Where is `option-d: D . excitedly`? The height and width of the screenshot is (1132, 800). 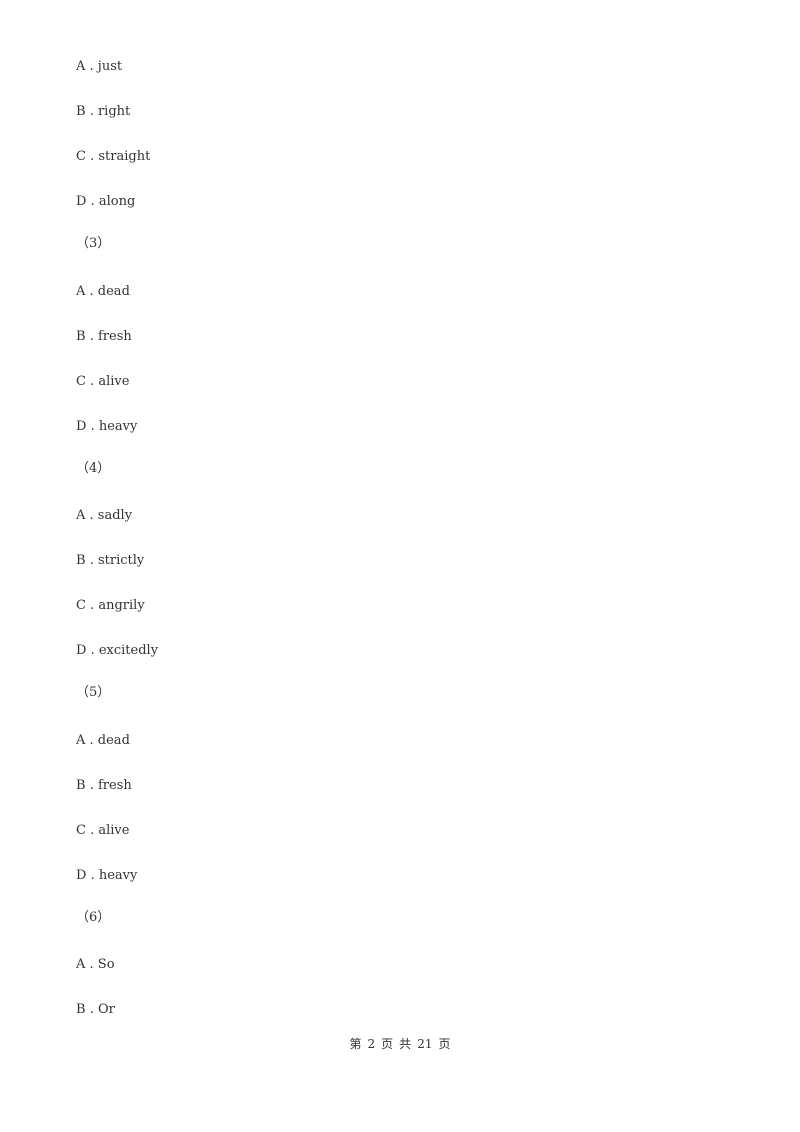
option-d: D . excitedly is located at coordinates (117, 651).